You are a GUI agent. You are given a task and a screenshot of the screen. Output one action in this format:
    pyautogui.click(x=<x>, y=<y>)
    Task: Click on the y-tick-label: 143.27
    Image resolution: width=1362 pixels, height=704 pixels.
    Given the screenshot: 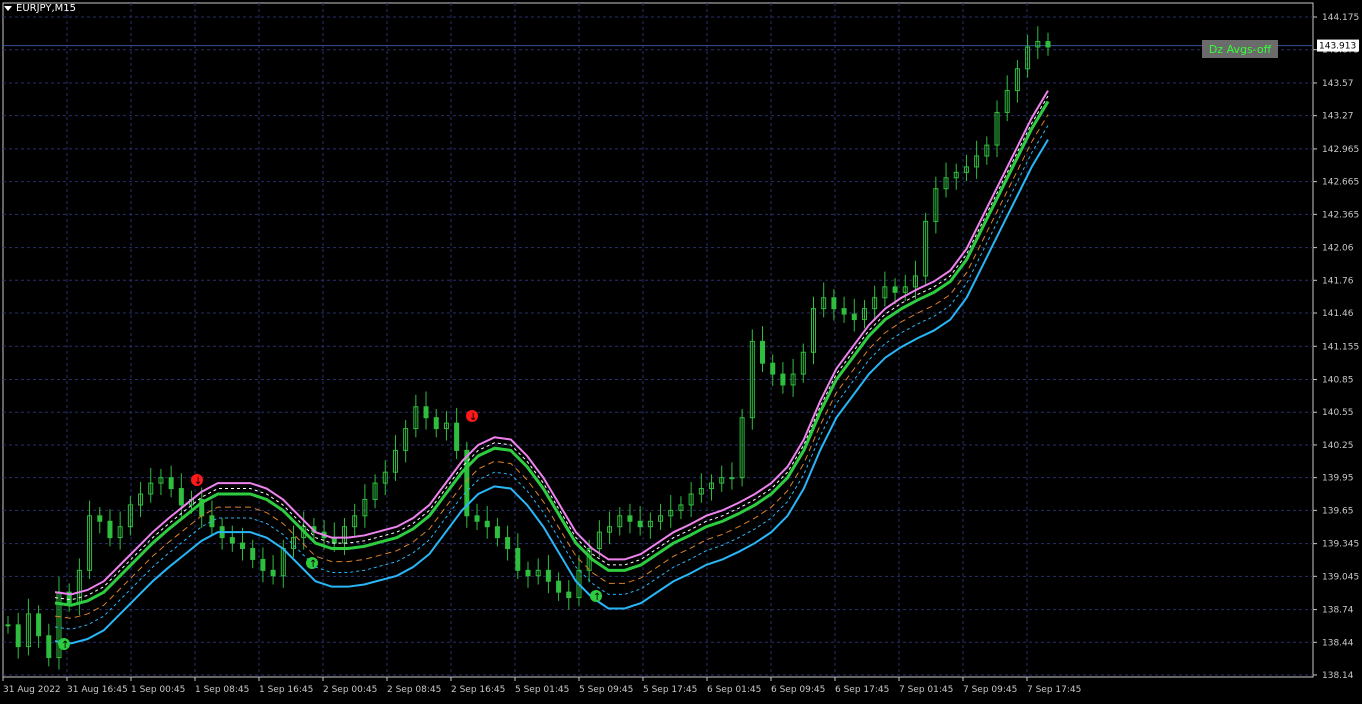 What is the action you would take?
    pyautogui.click(x=1338, y=117)
    